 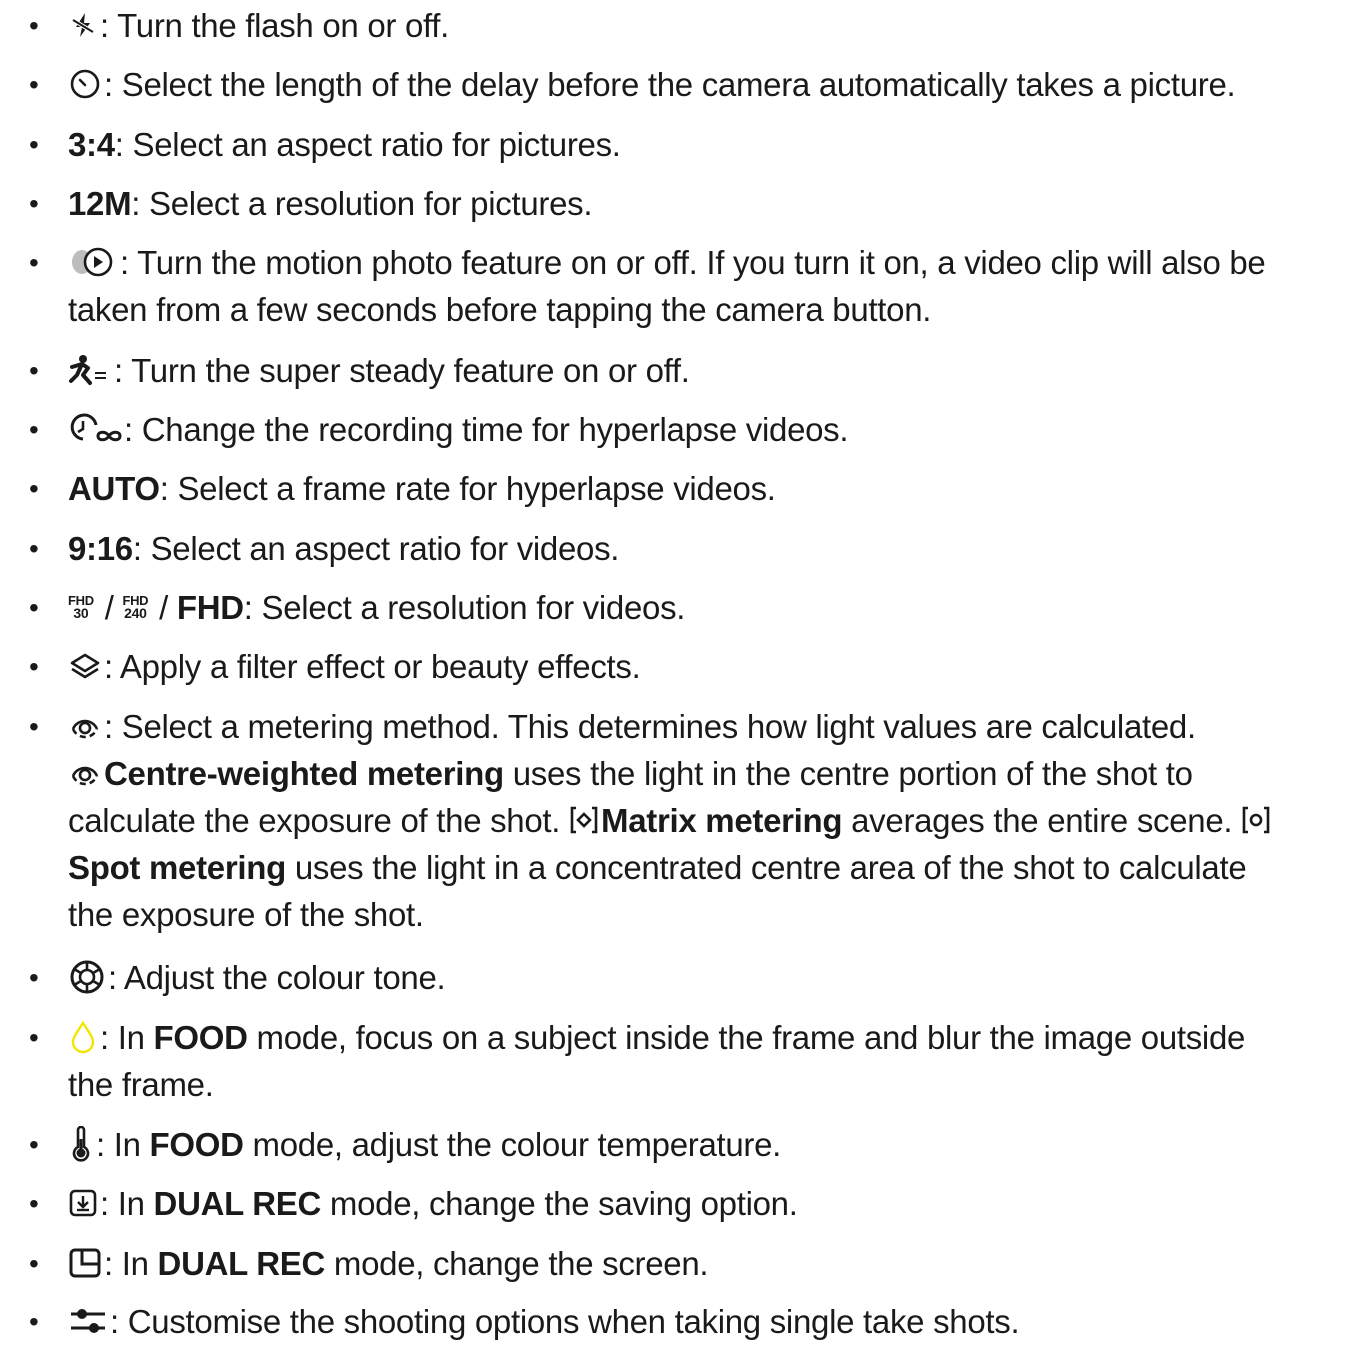 What do you see at coordinates (367, 144) in the screenshot?
I see `item-text: : Select an aspect ratio for pictures.` at bounding box center [367, 144].